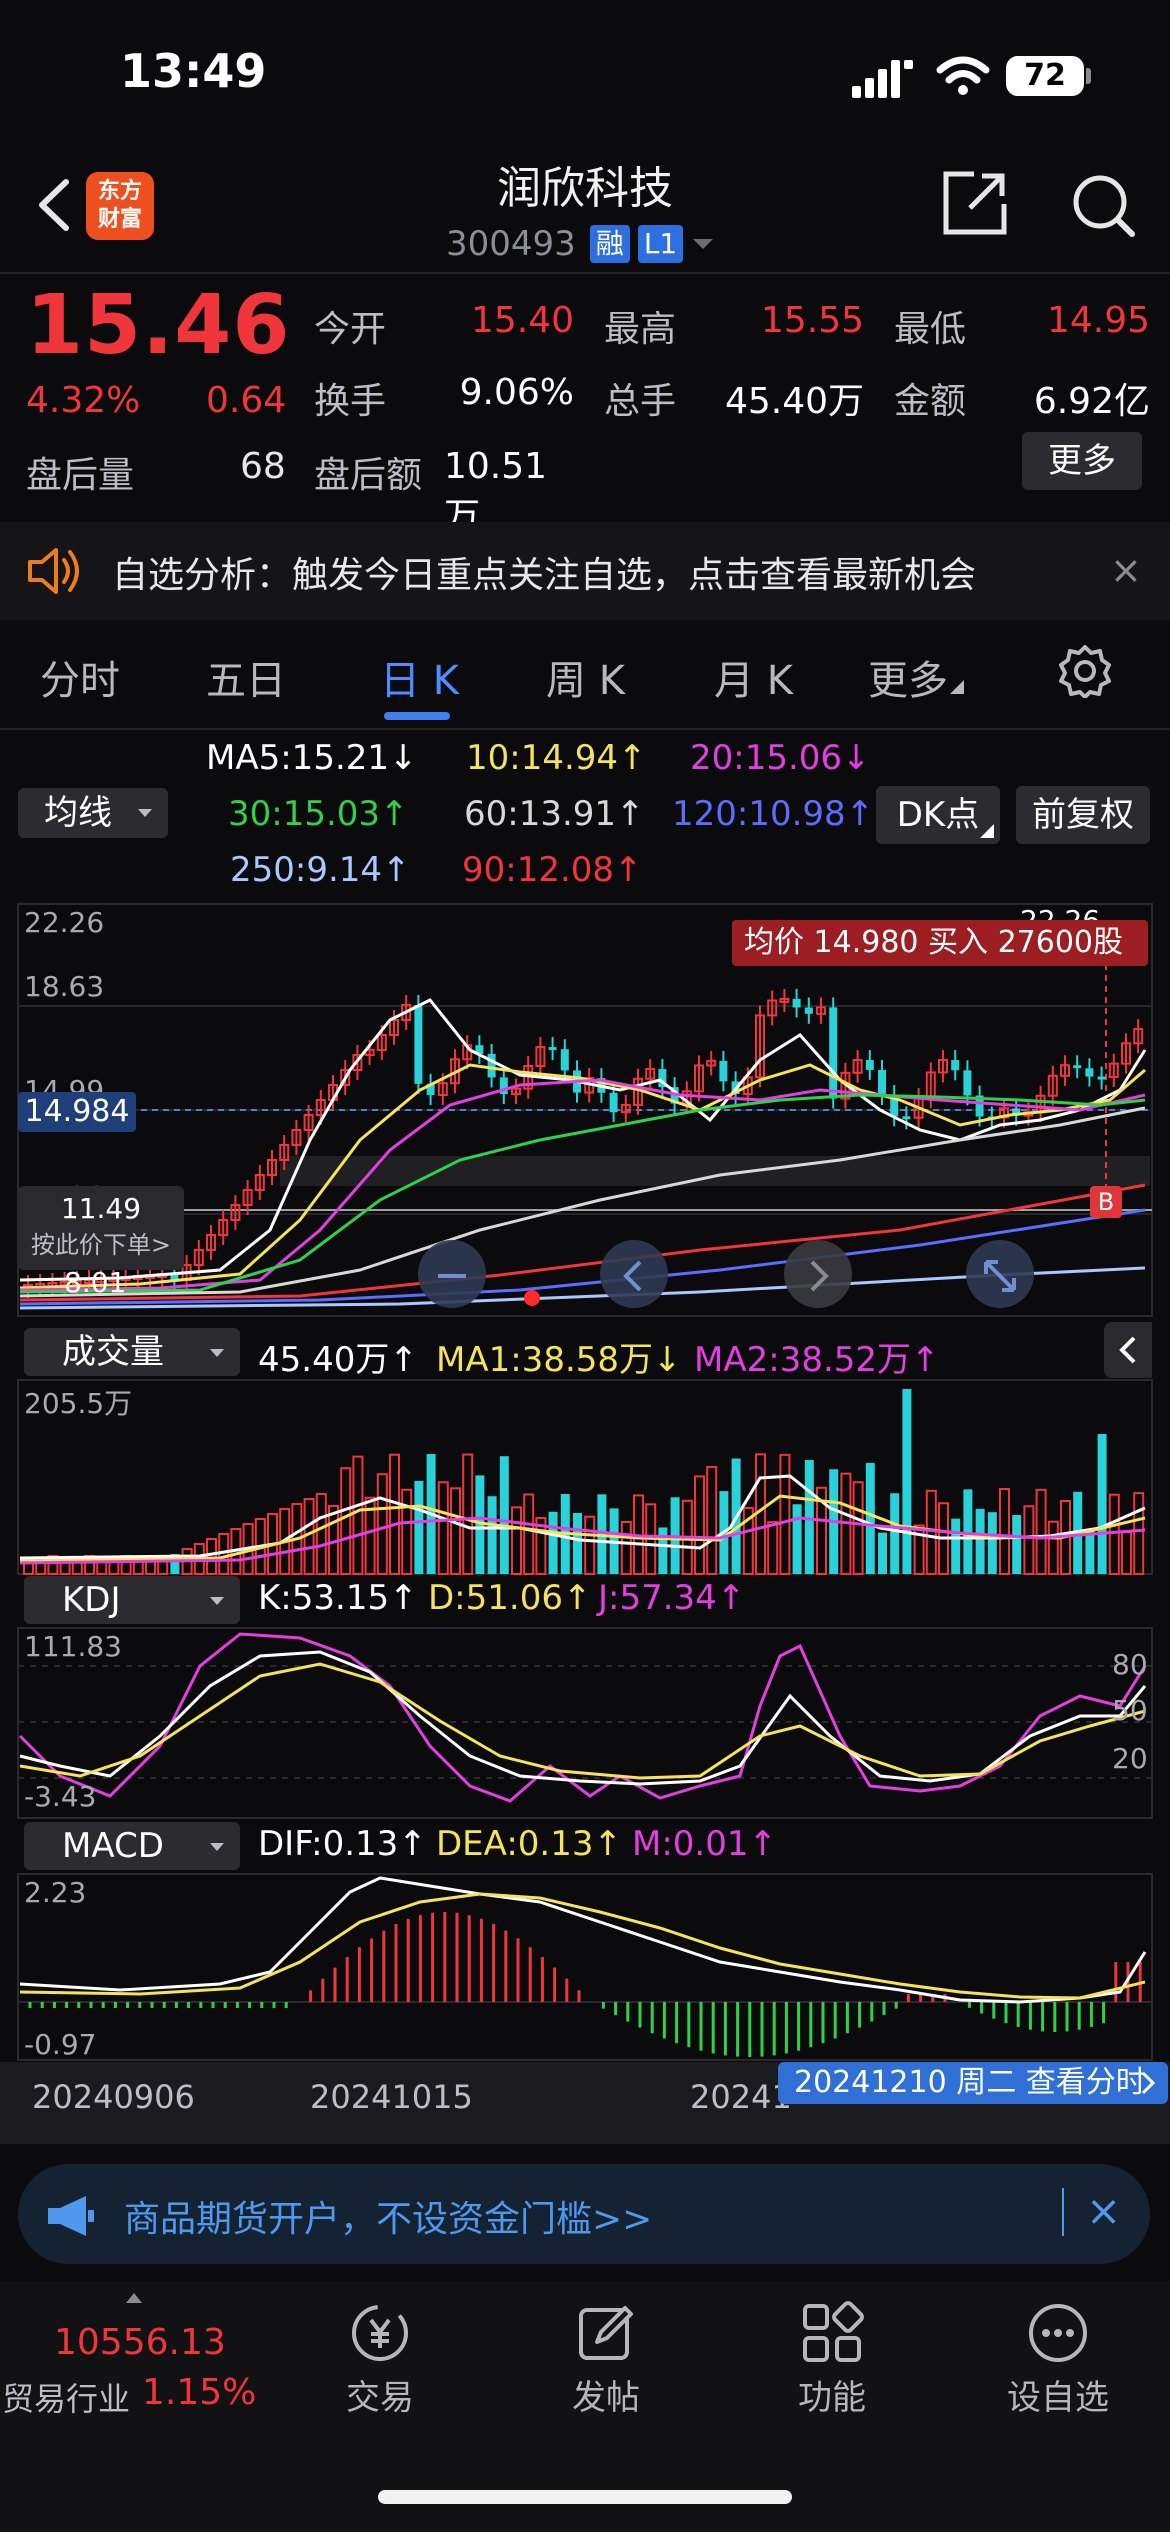 The height and width of the screenshot is (2532, 1170). Describe the element at coordinates (970, 2082) in the screenshot. I see `selected-date-text: 20241210 周二 查看分时` at that location.